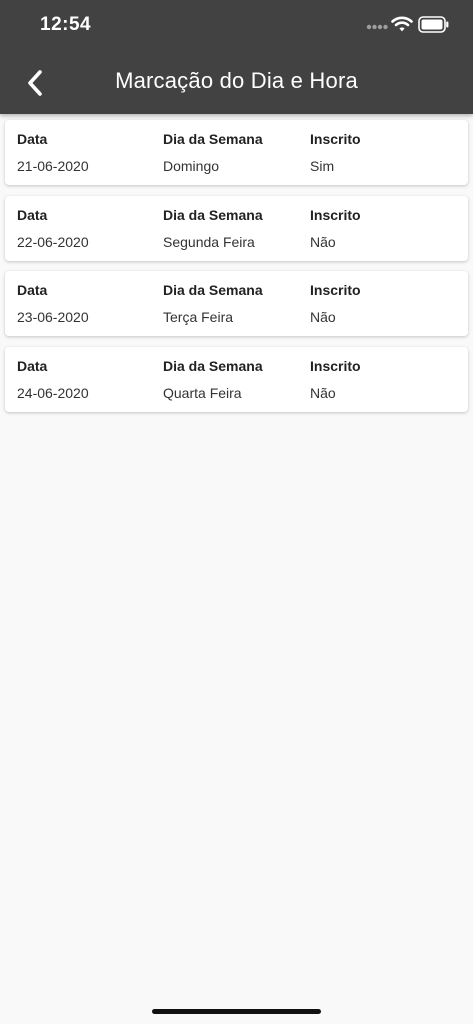 Image resolution: width=473 pixels, height=1024 pixels. I want to click on wifi-icon, so click(402, 24).